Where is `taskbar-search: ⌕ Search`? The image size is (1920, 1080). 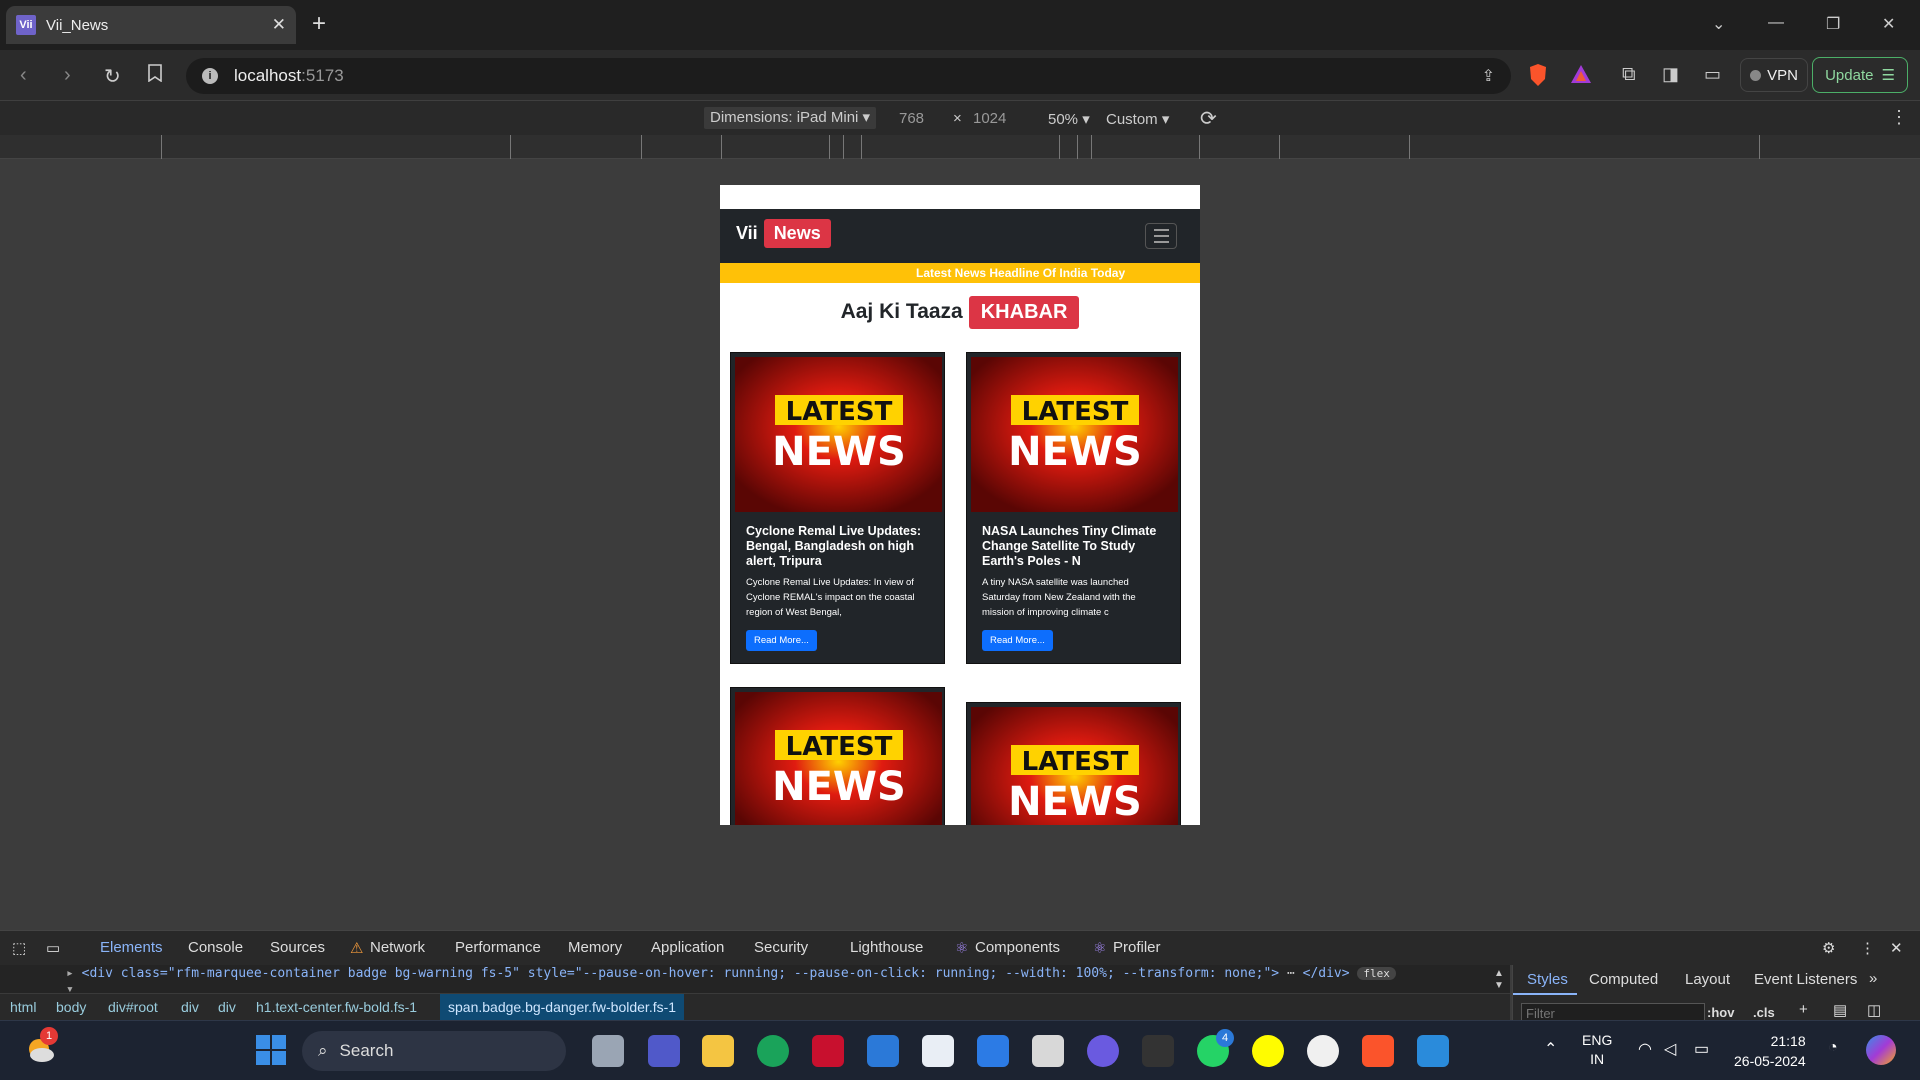 taskbar-search: ⌕ Search is located at coordinates (434, 1051).